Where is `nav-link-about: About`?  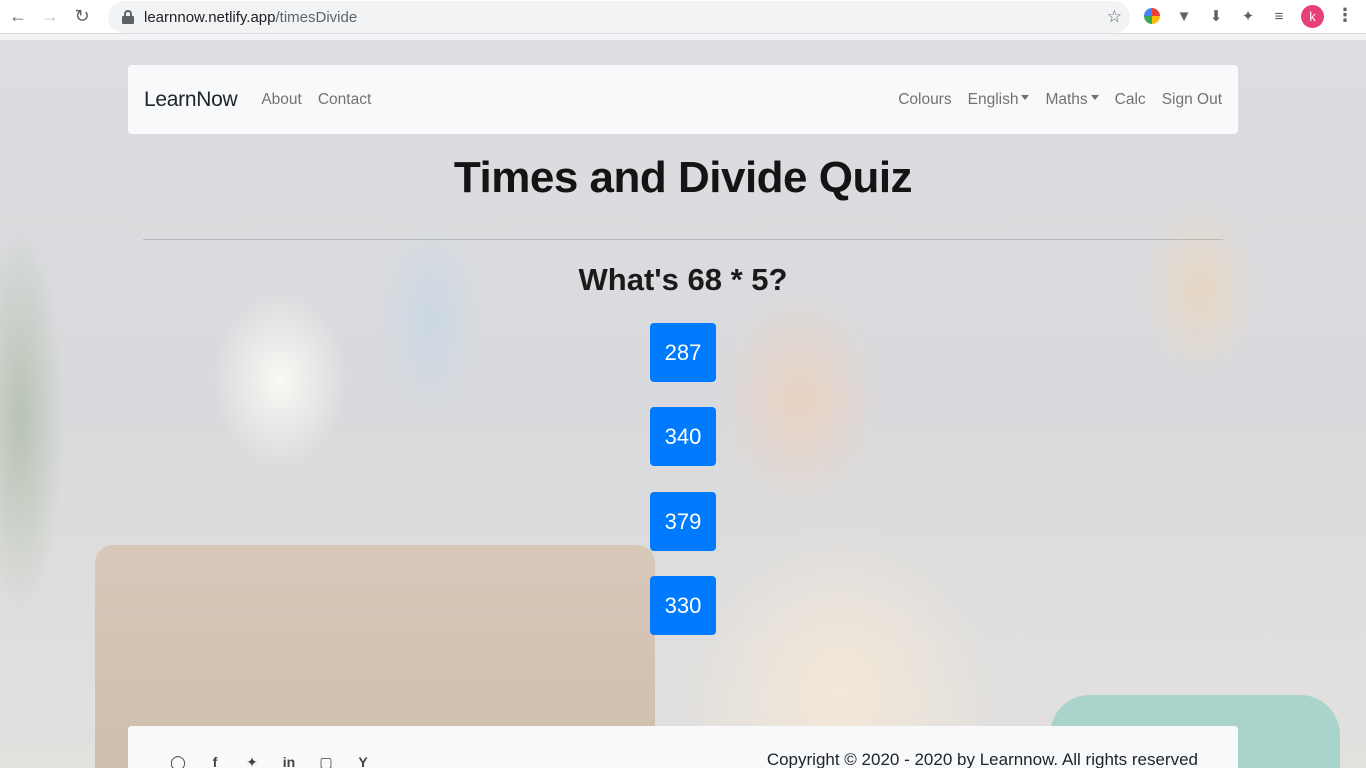
nav-link-about: About is located at coordinates (281, 100).